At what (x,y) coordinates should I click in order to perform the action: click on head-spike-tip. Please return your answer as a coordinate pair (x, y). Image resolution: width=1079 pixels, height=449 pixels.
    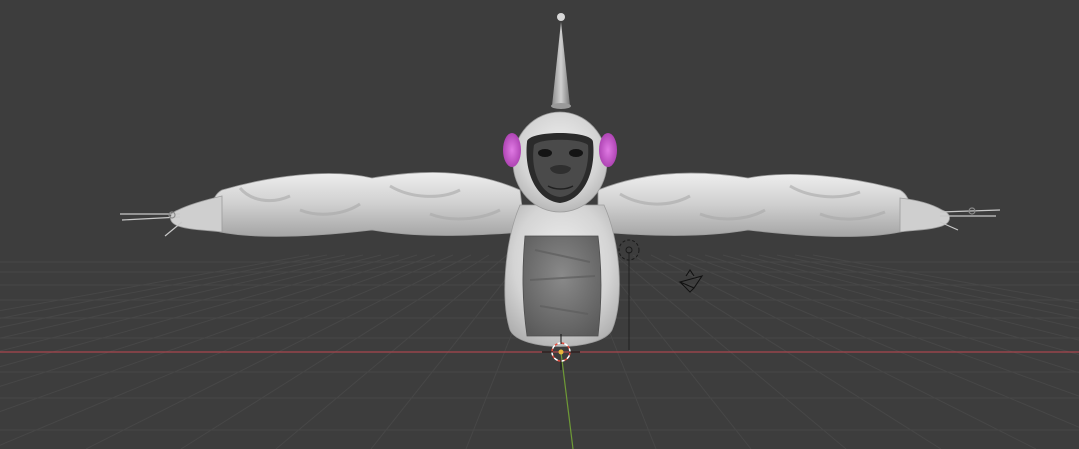
    Looking at the image, I should click on (561, 17).